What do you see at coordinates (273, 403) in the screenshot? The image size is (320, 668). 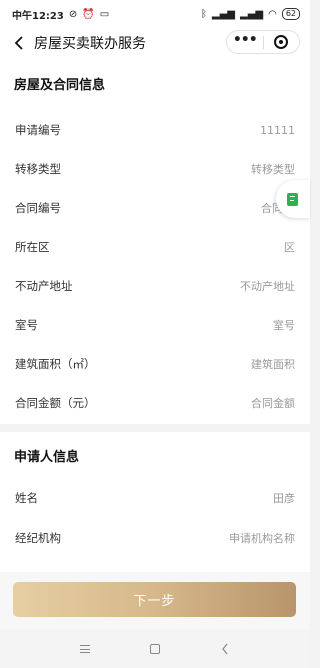 I see `field-value: 合同金额` at bounding box center [273, 403].